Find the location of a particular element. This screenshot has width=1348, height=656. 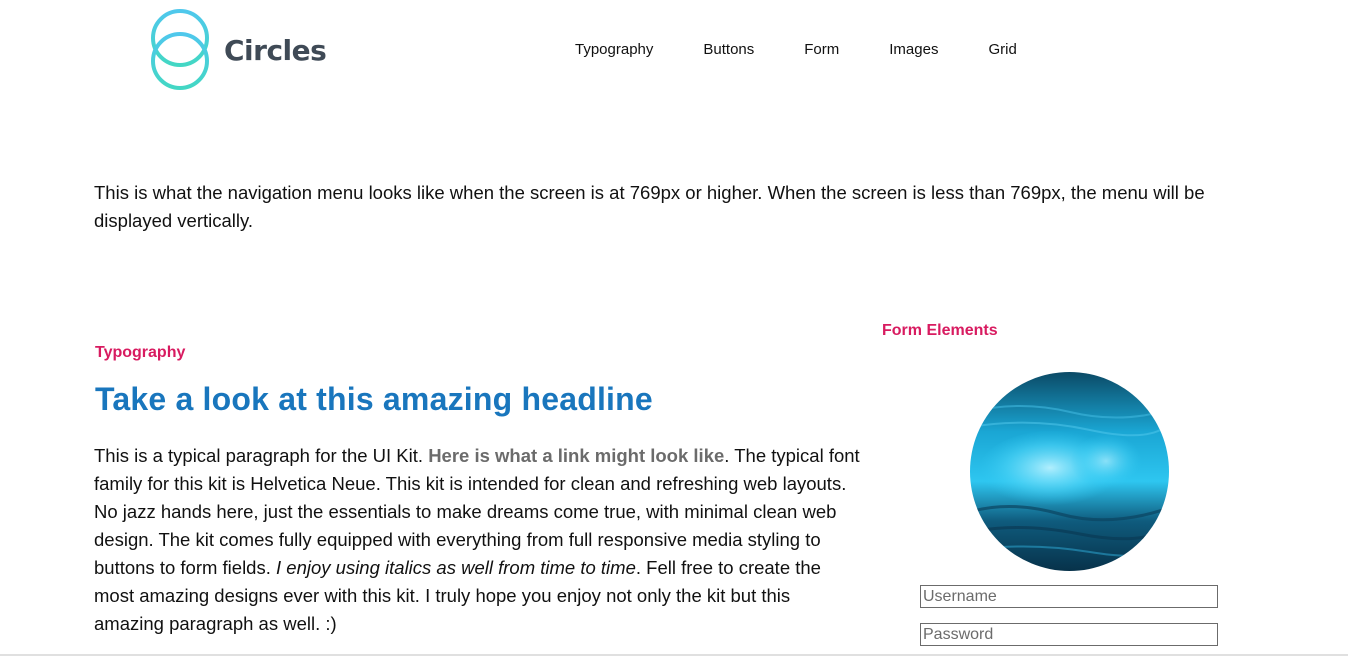

brand-name: Circles is located at coordinates (275, 50).